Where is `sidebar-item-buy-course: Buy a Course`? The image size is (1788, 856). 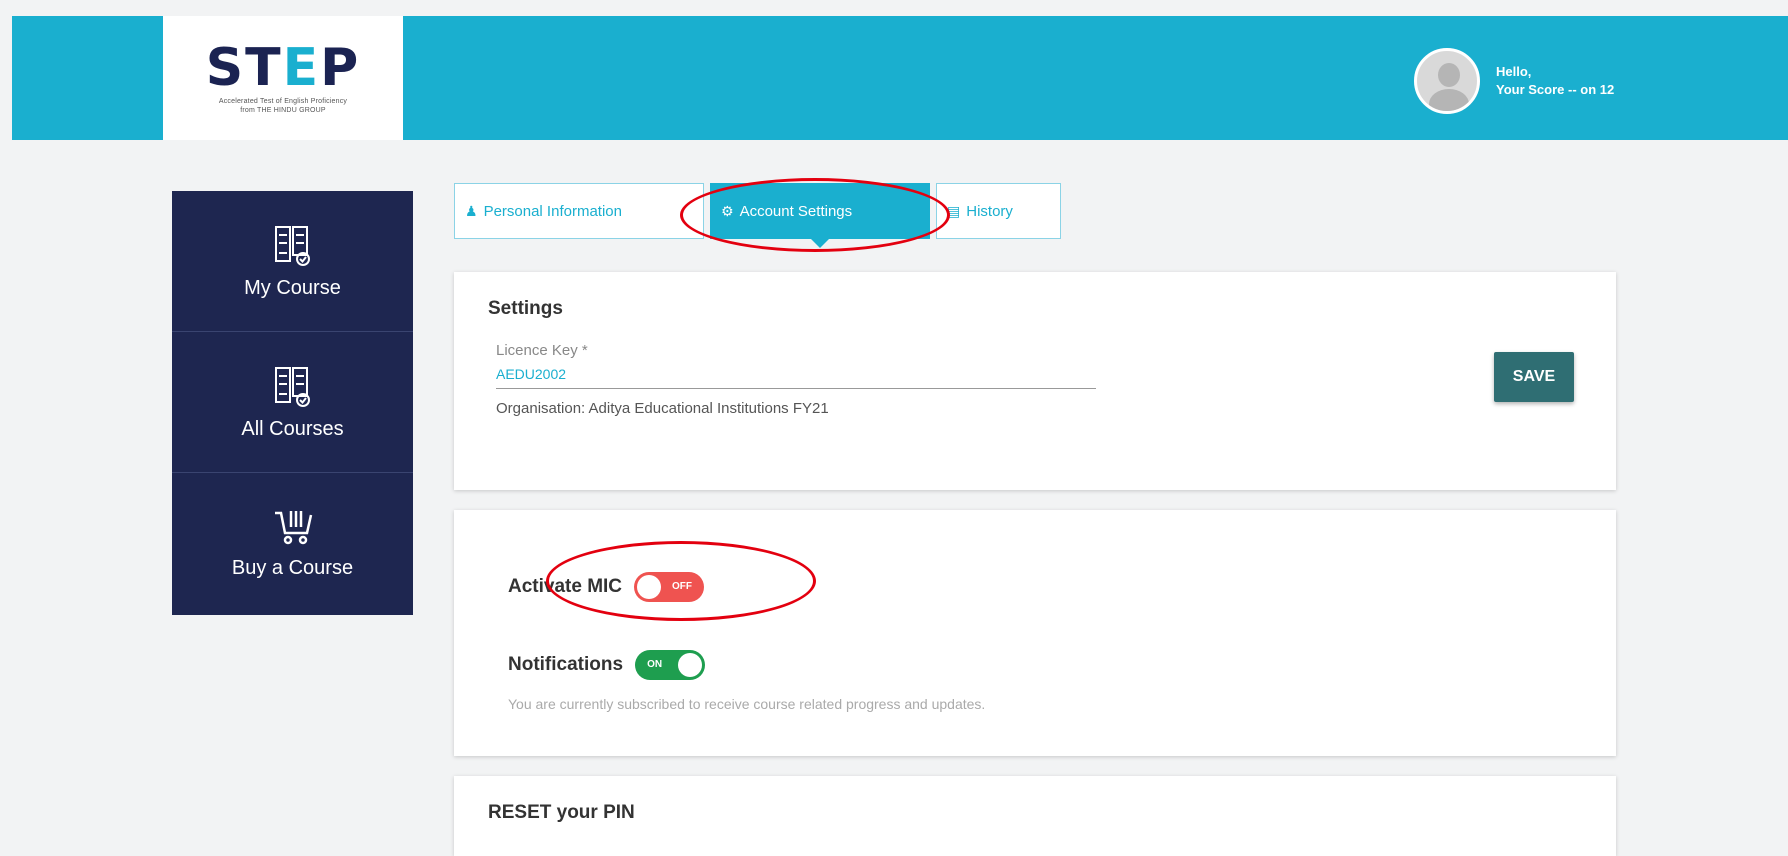 sidebar-item-buy-course: Buy a Course is located at coordinates (292, 543).